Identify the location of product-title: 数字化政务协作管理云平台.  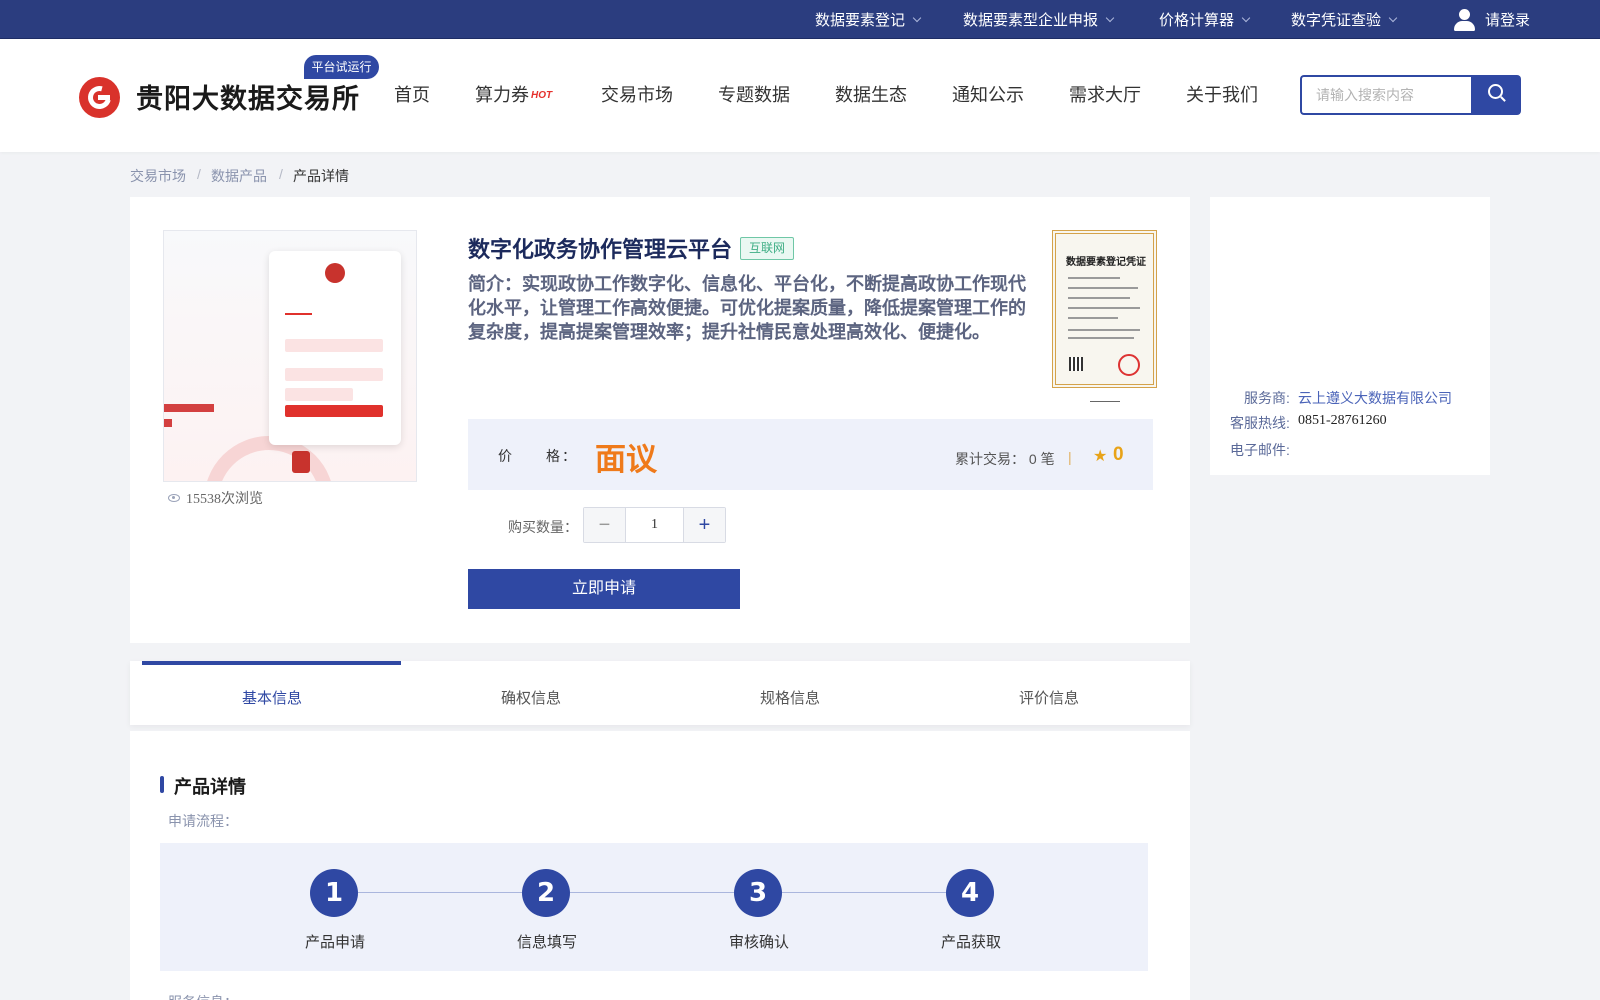
(600, 249).